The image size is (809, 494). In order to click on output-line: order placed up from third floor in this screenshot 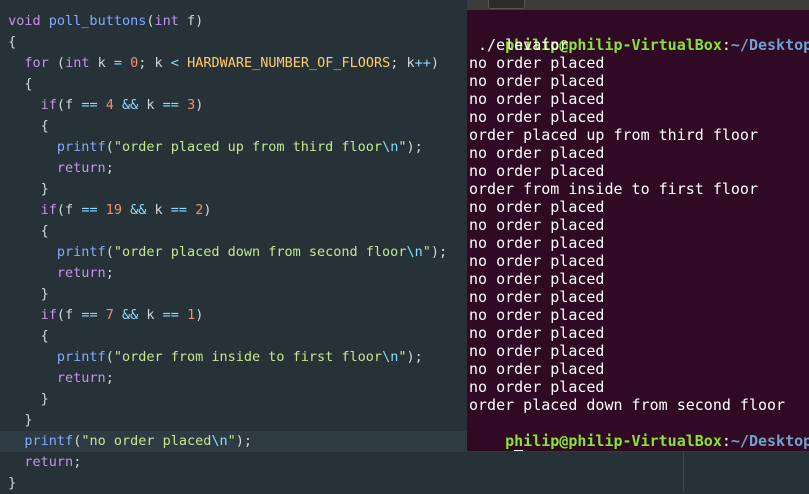, I will do `click(613, 135)`.